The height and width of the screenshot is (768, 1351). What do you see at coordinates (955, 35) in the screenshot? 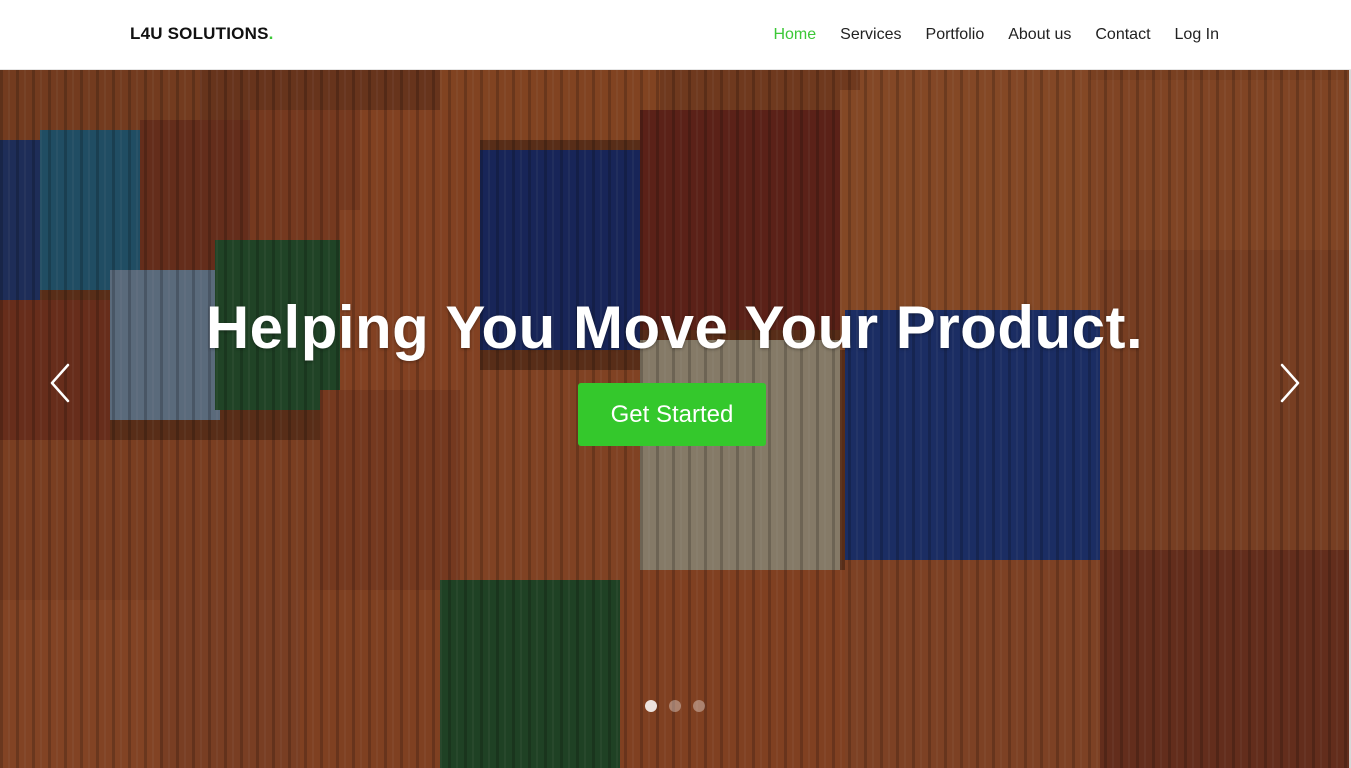
I see `nav-item-portfolio: Portfolio` at bounding box center [955, 35].